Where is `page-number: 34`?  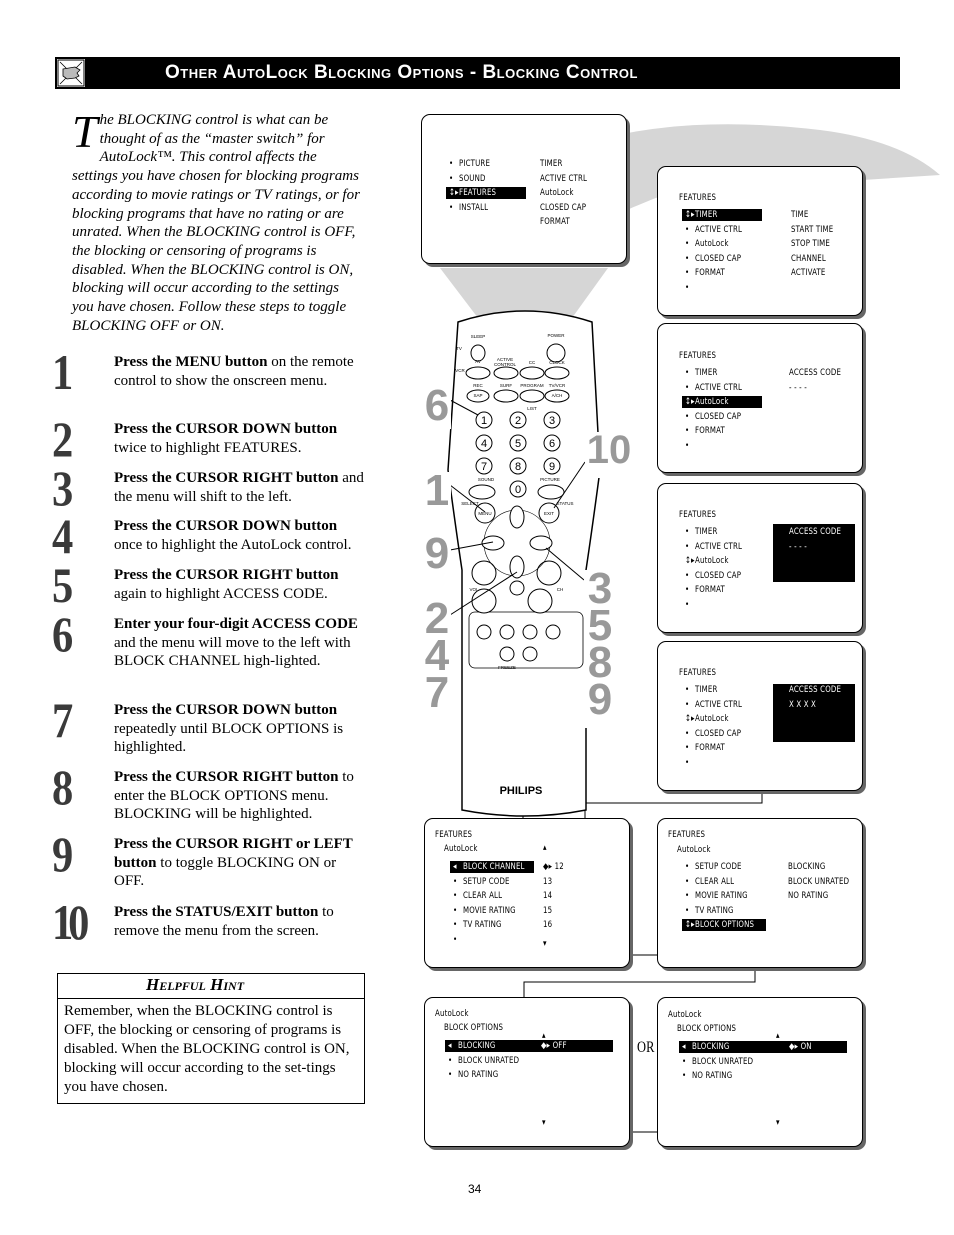 page-number: 34 is located at coordinates (475, 1189).